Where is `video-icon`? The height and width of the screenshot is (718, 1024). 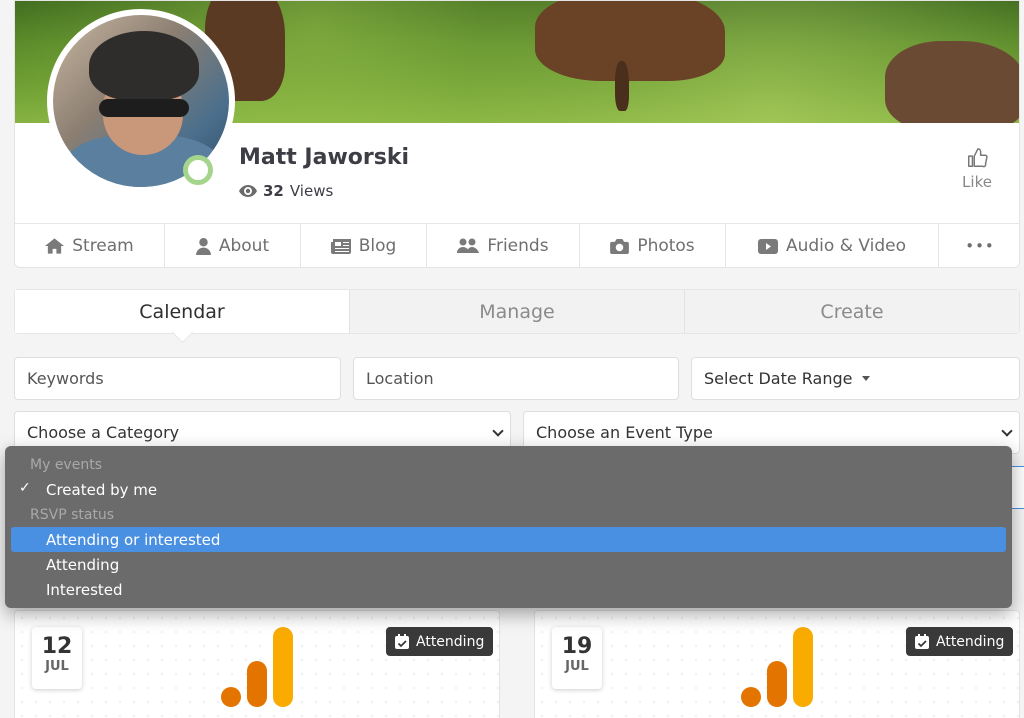 video-icon is located at coordinates (767, 246).